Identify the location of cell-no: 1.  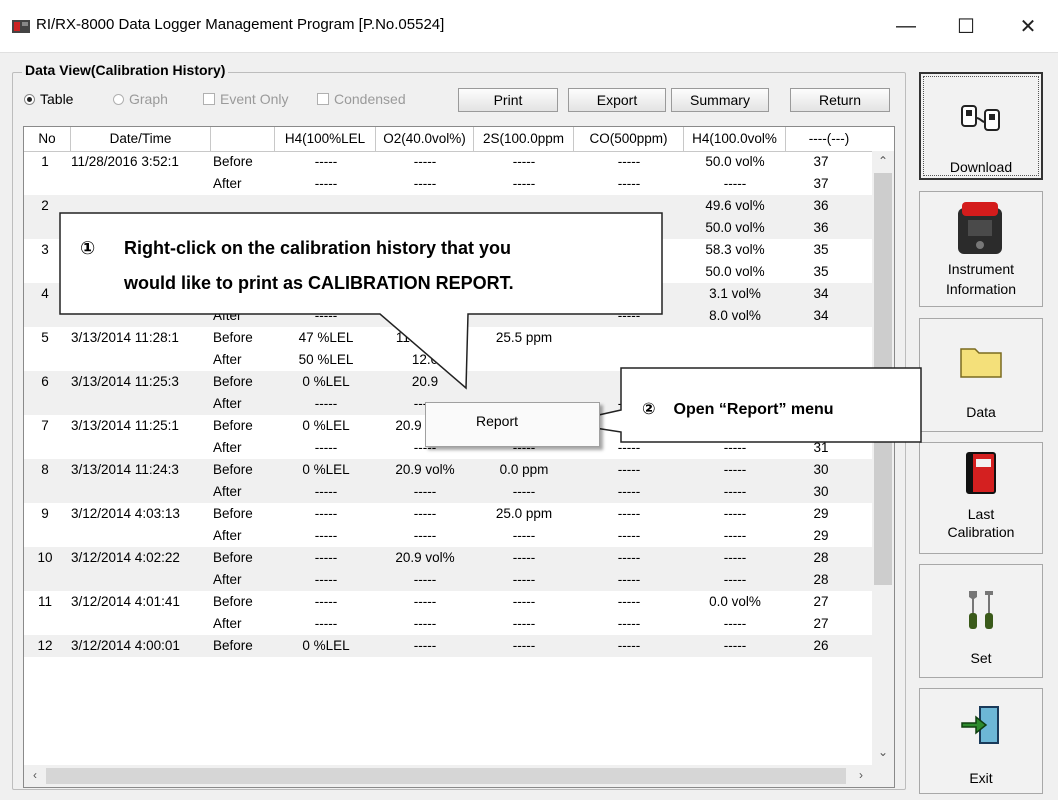
(45, 161).